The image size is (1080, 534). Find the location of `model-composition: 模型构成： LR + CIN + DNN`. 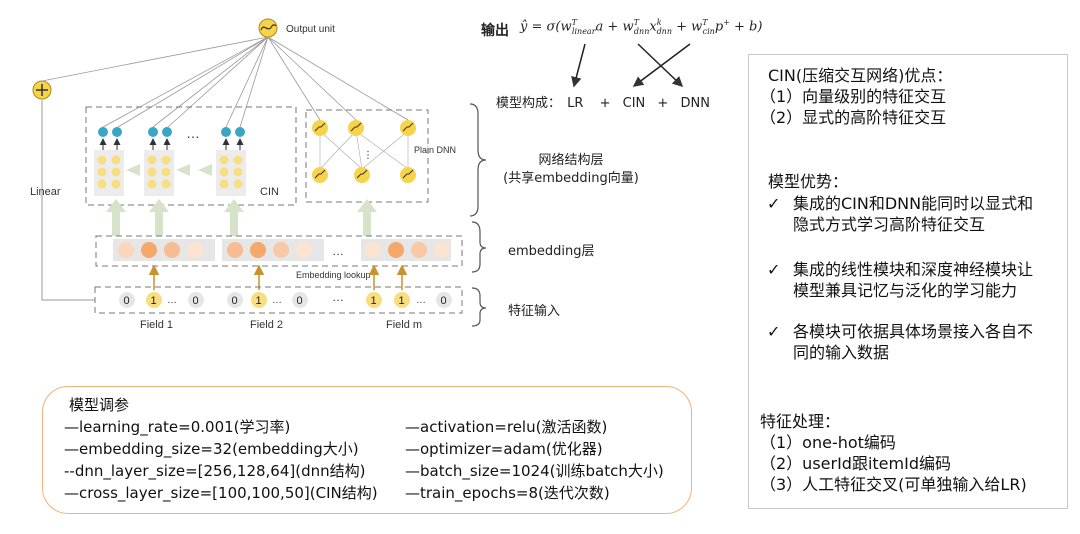

model-composition: 模型构成： LR + CIN + DNN is located at coordinates (603, 103).